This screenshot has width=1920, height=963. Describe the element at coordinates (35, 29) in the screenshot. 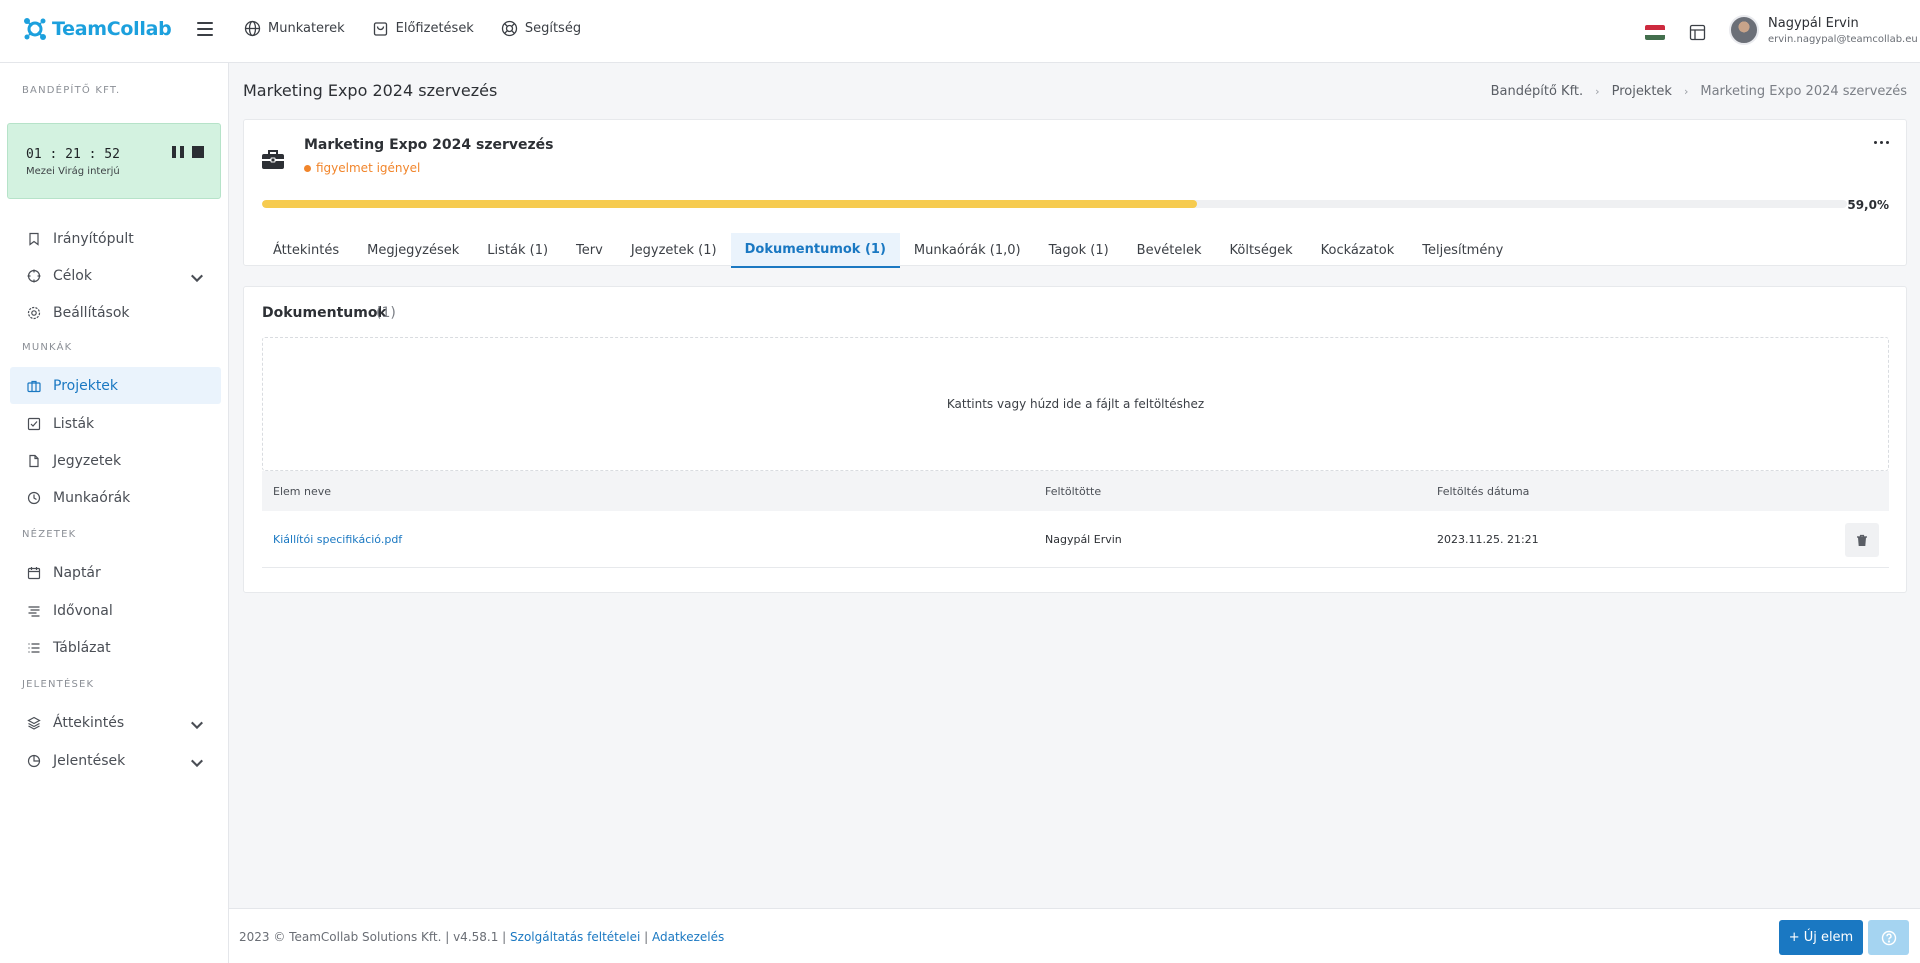

I see `teamcollab-logo-icon` at that location.